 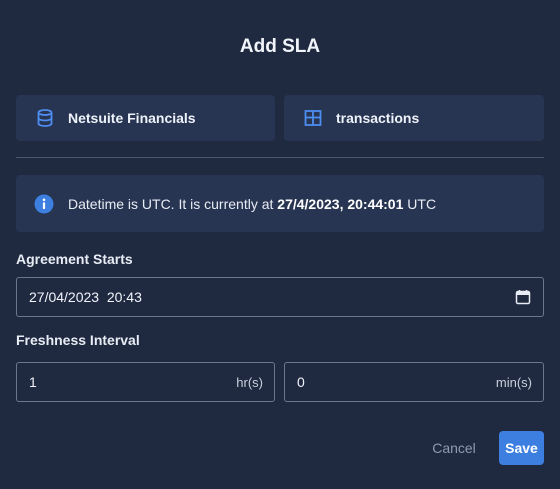 I want to click on minutes-unit: min(s), so click(x=513, y=382).